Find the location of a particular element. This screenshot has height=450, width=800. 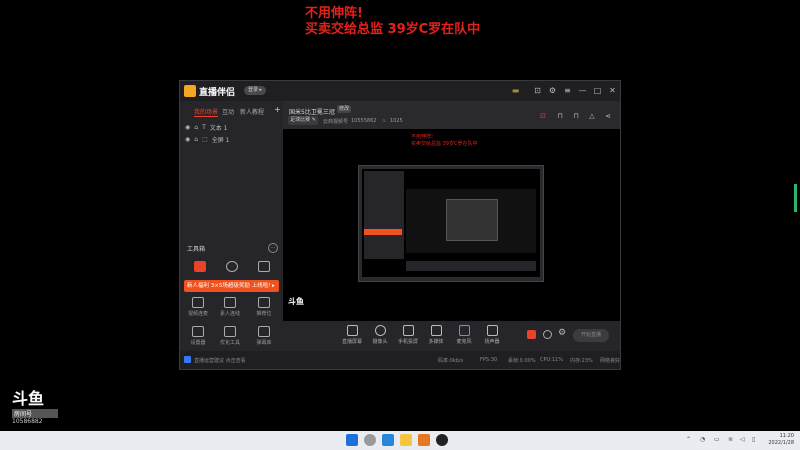

menu-icon: ≡ is located at coordinates (567, 90).